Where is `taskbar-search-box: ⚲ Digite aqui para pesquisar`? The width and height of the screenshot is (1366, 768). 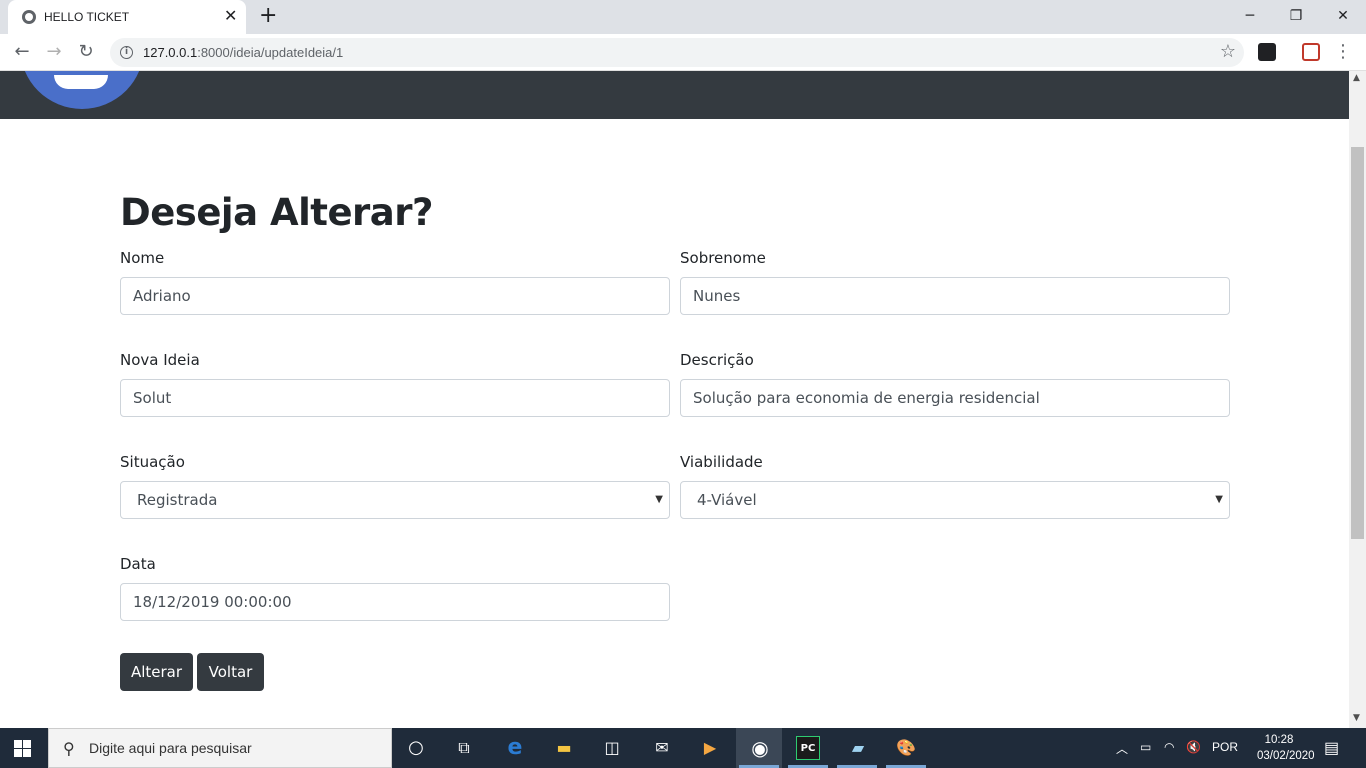 taskbar-search-box: ⚲ Digite aqui para pesquisar is located at coordinates (220, 748).